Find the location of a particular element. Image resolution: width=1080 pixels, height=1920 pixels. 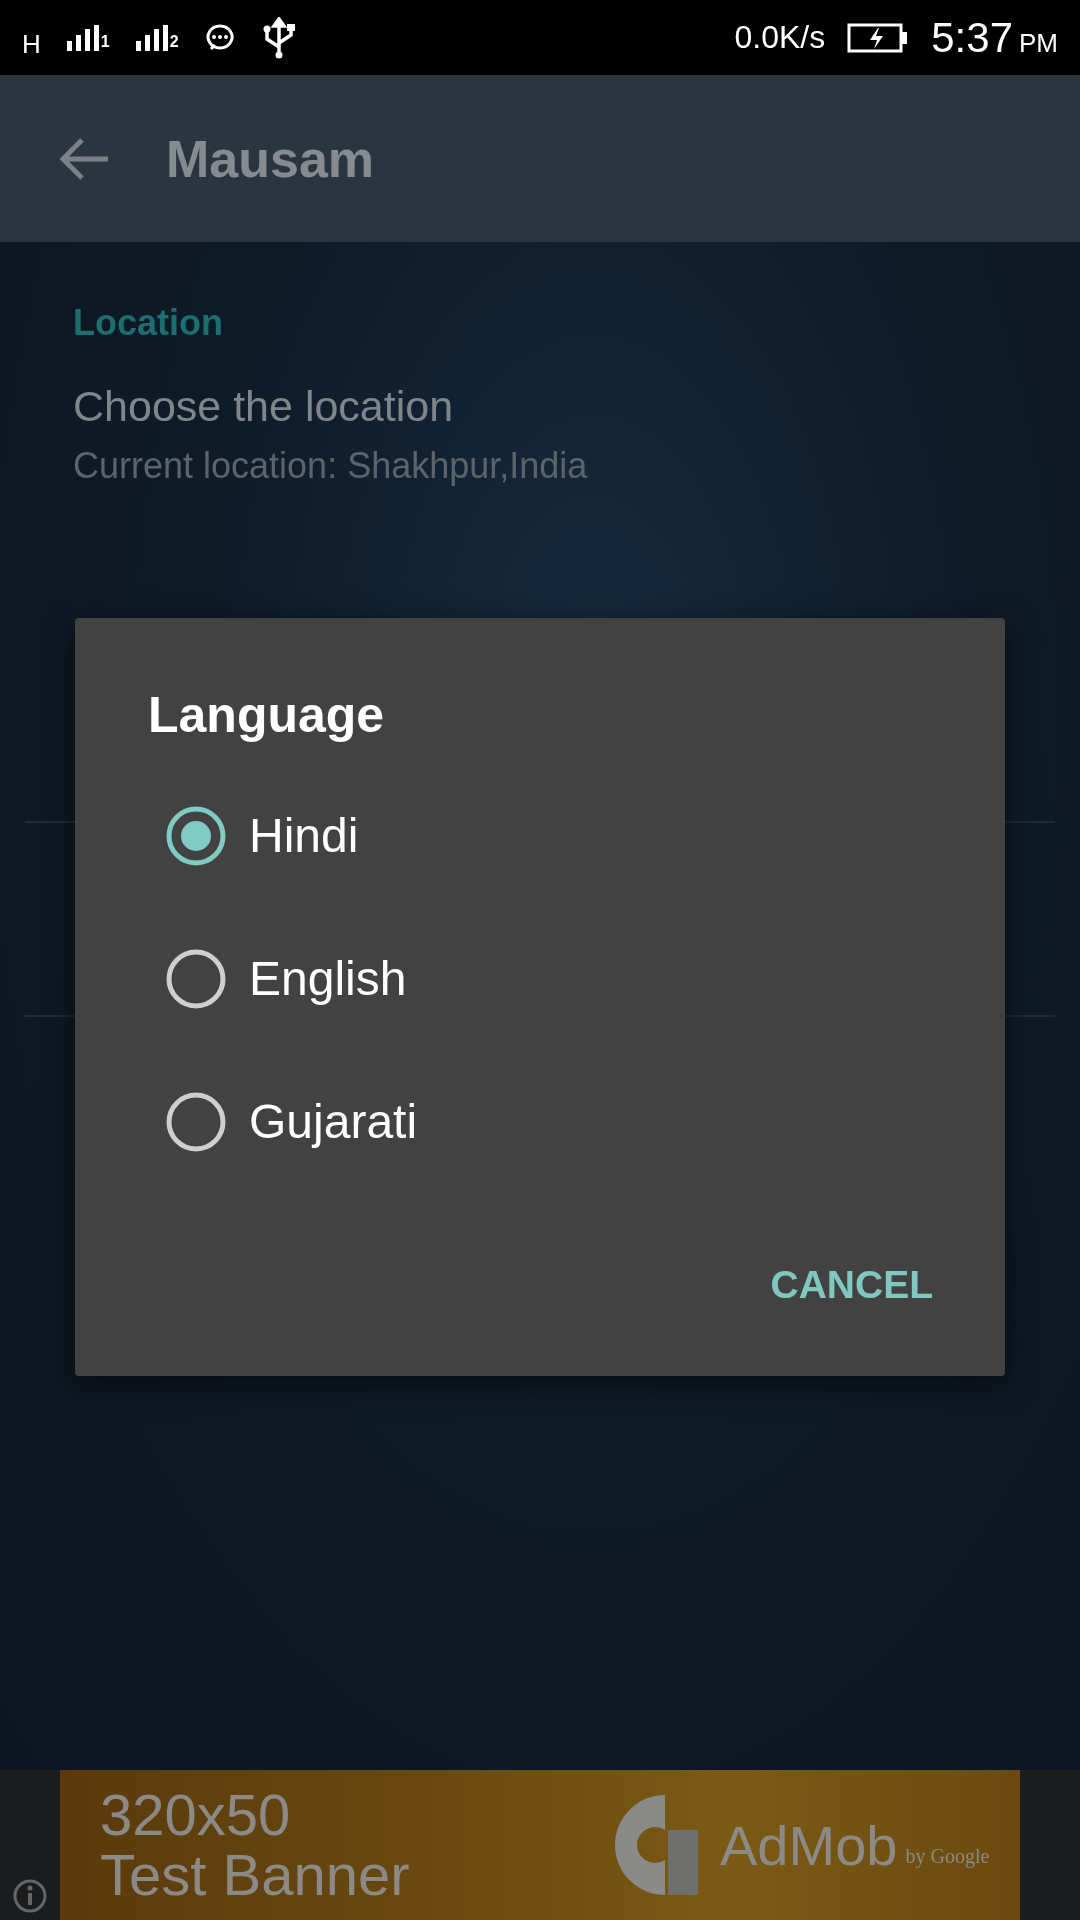

back-arrow-icon is located at coordinates (84, 158).